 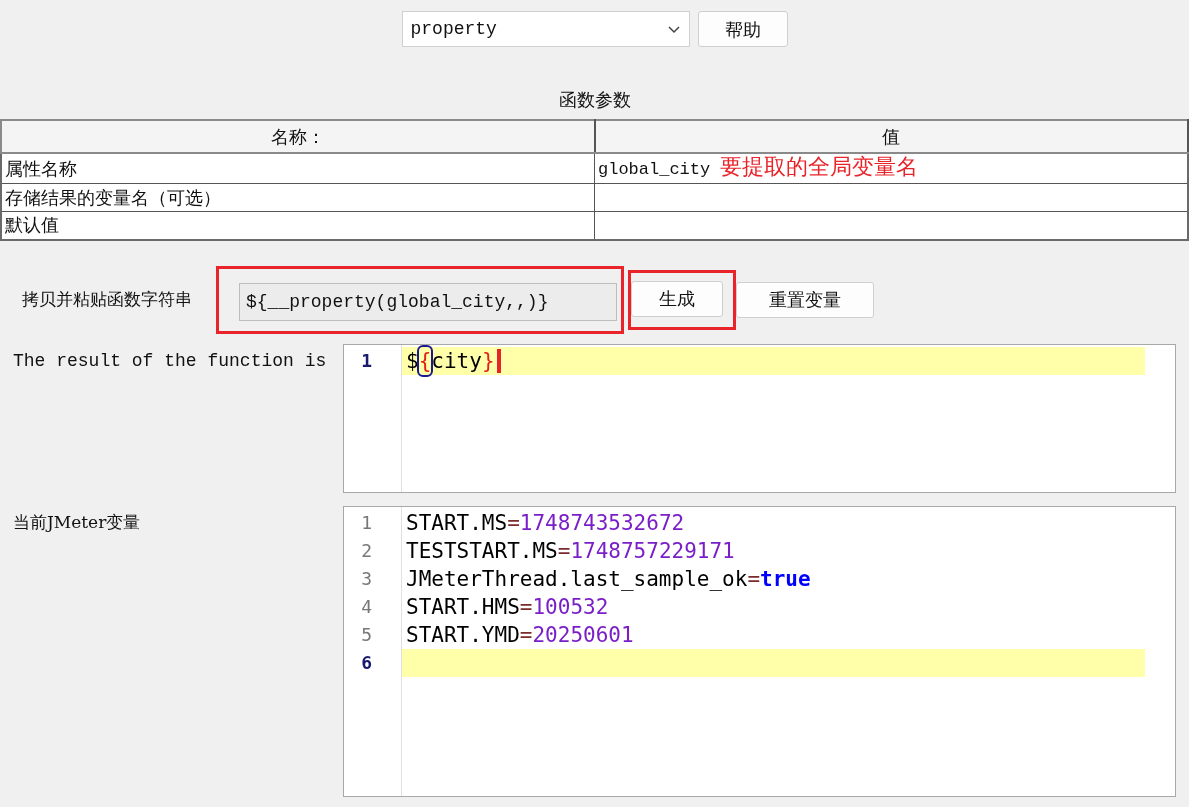 I want to click on function-string-field: ${__property(global_city,,)}, so click(x=428, y=301).